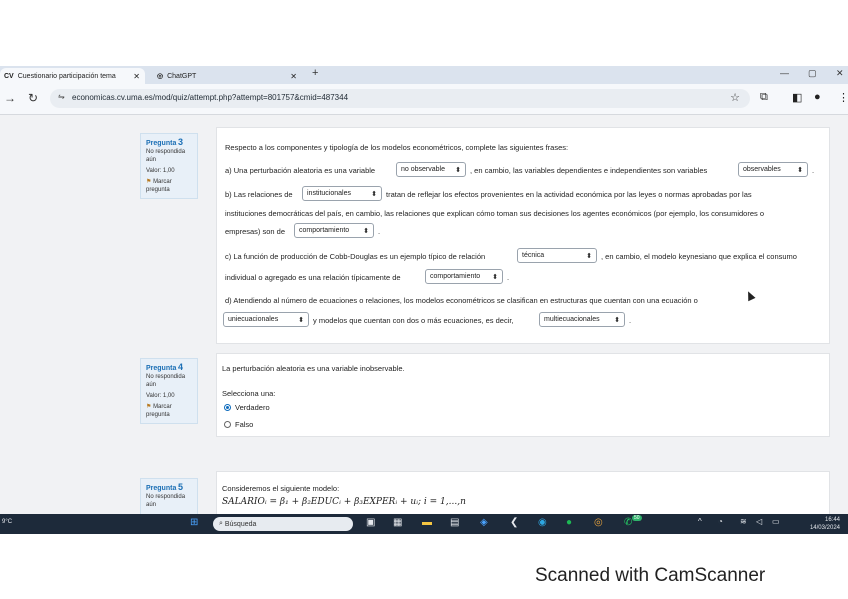 This screenshot has width=848, height=599. Describe the element at coordinates (379, 231) in the screenshot. I see `q3-b-text-5: .` at that location.